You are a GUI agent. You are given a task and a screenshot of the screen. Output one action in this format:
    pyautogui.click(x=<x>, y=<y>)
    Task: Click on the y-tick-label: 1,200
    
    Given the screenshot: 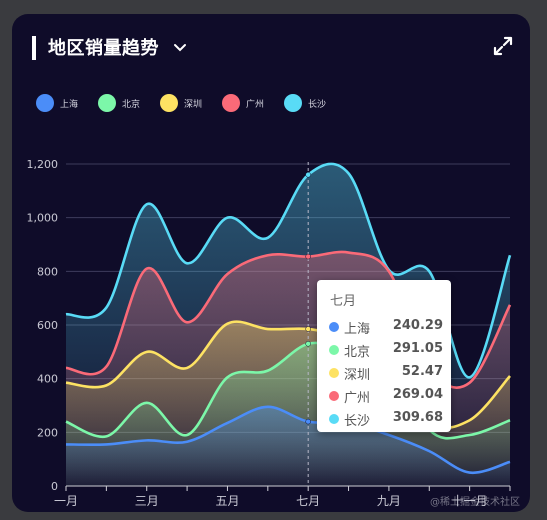 What is the action you would take?
    pyautogui.click(x=43, y=164)
    